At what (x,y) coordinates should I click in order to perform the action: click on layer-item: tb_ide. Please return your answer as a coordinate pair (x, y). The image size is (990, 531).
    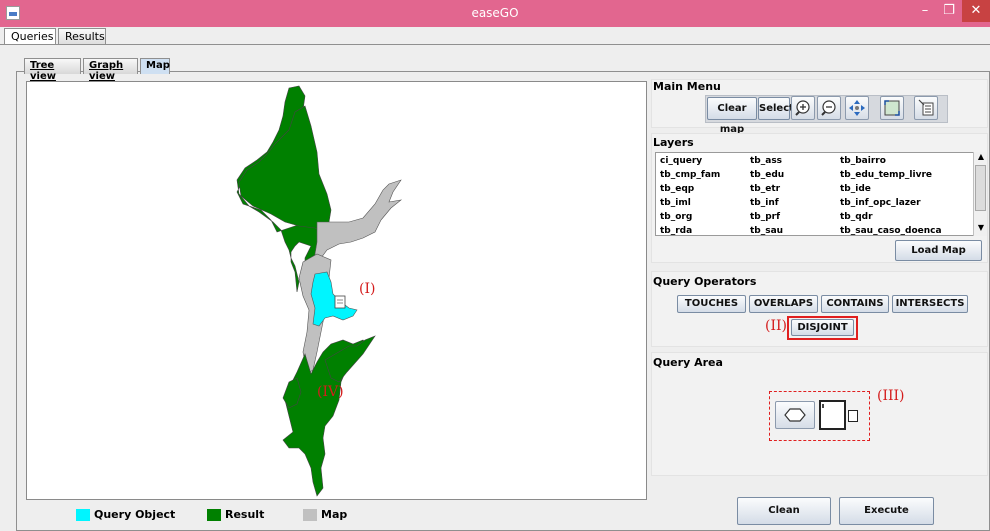
    Looking at the image, I should click on (855, 190).